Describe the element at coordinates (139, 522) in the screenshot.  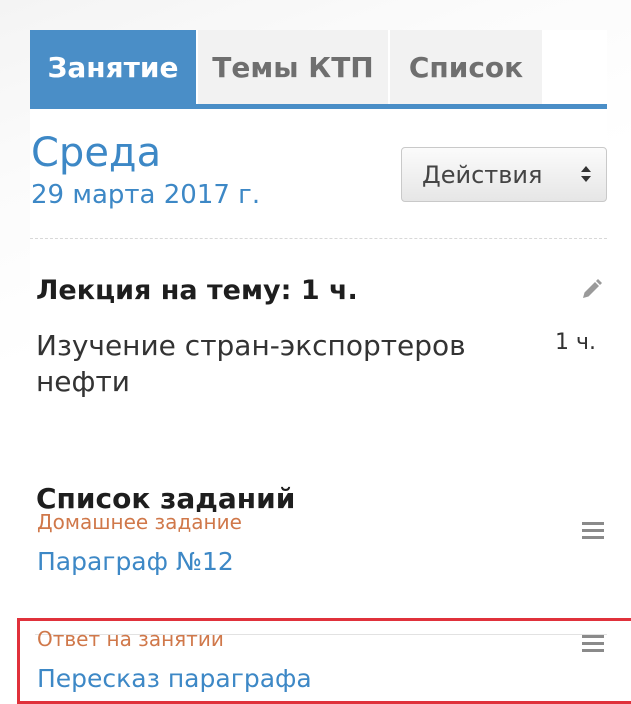
I see `task-type-label: Домашнее задание` at that location.